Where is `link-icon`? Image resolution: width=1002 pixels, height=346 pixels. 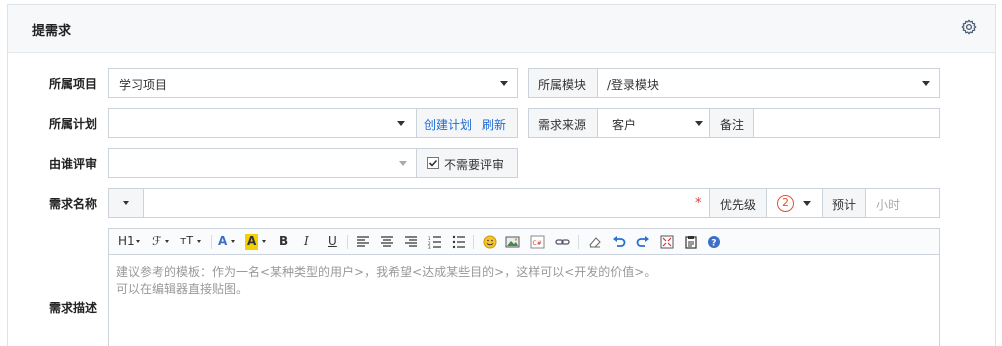 link-icon is located at coordinates (562, 242).